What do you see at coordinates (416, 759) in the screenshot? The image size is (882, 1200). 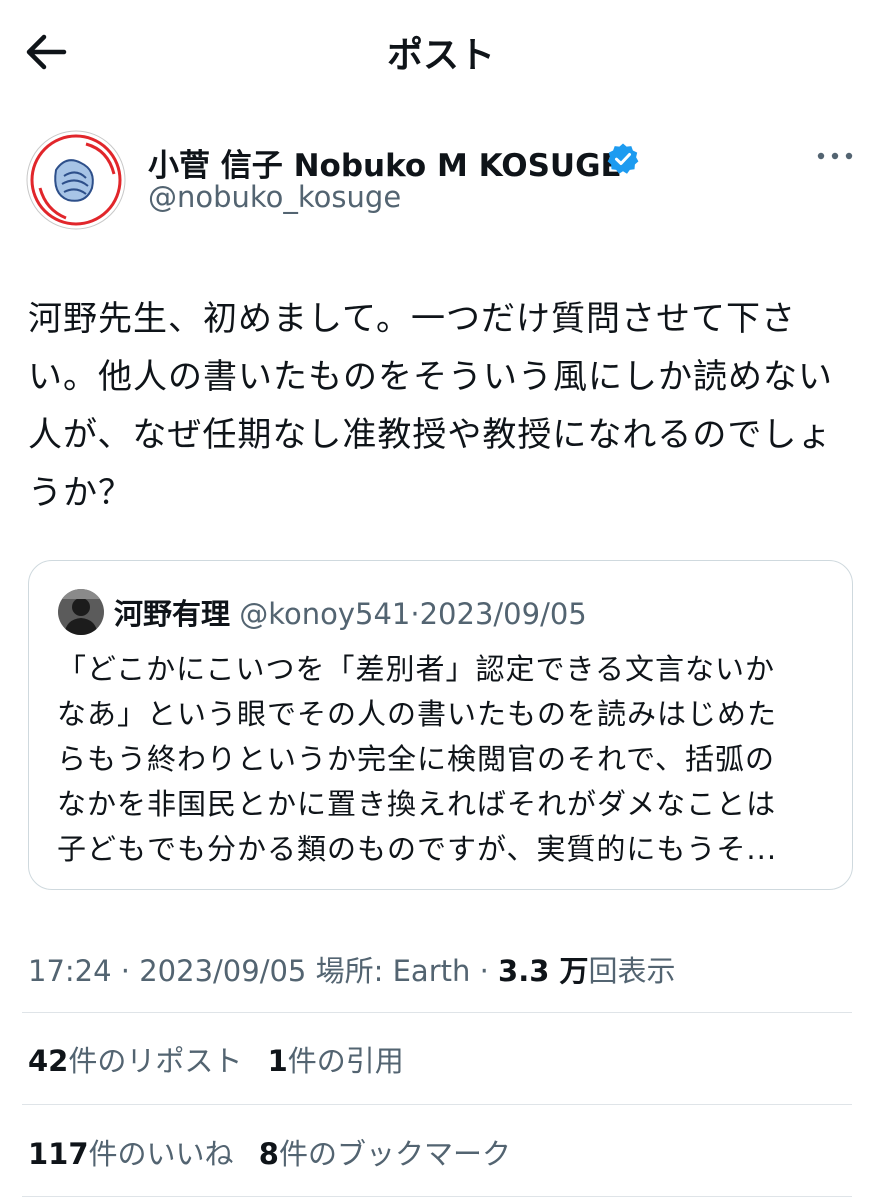 I see `quote-line: らもう終わりというか完全に検閲官のそれで、括弧の` at bounding box center [416, 759].